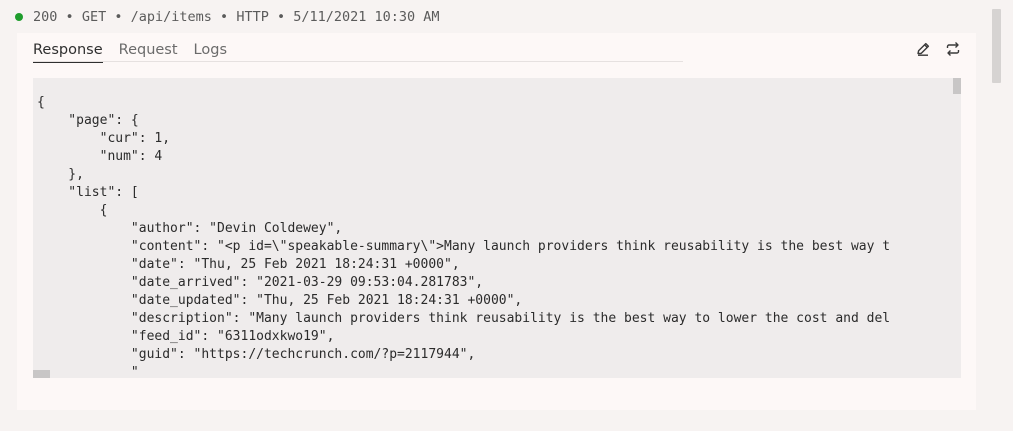 This screenshot has width=1013, height=431. Describe the element at coordinates (923, 49) in the screenshot. I see `pencil-icon` at that location.